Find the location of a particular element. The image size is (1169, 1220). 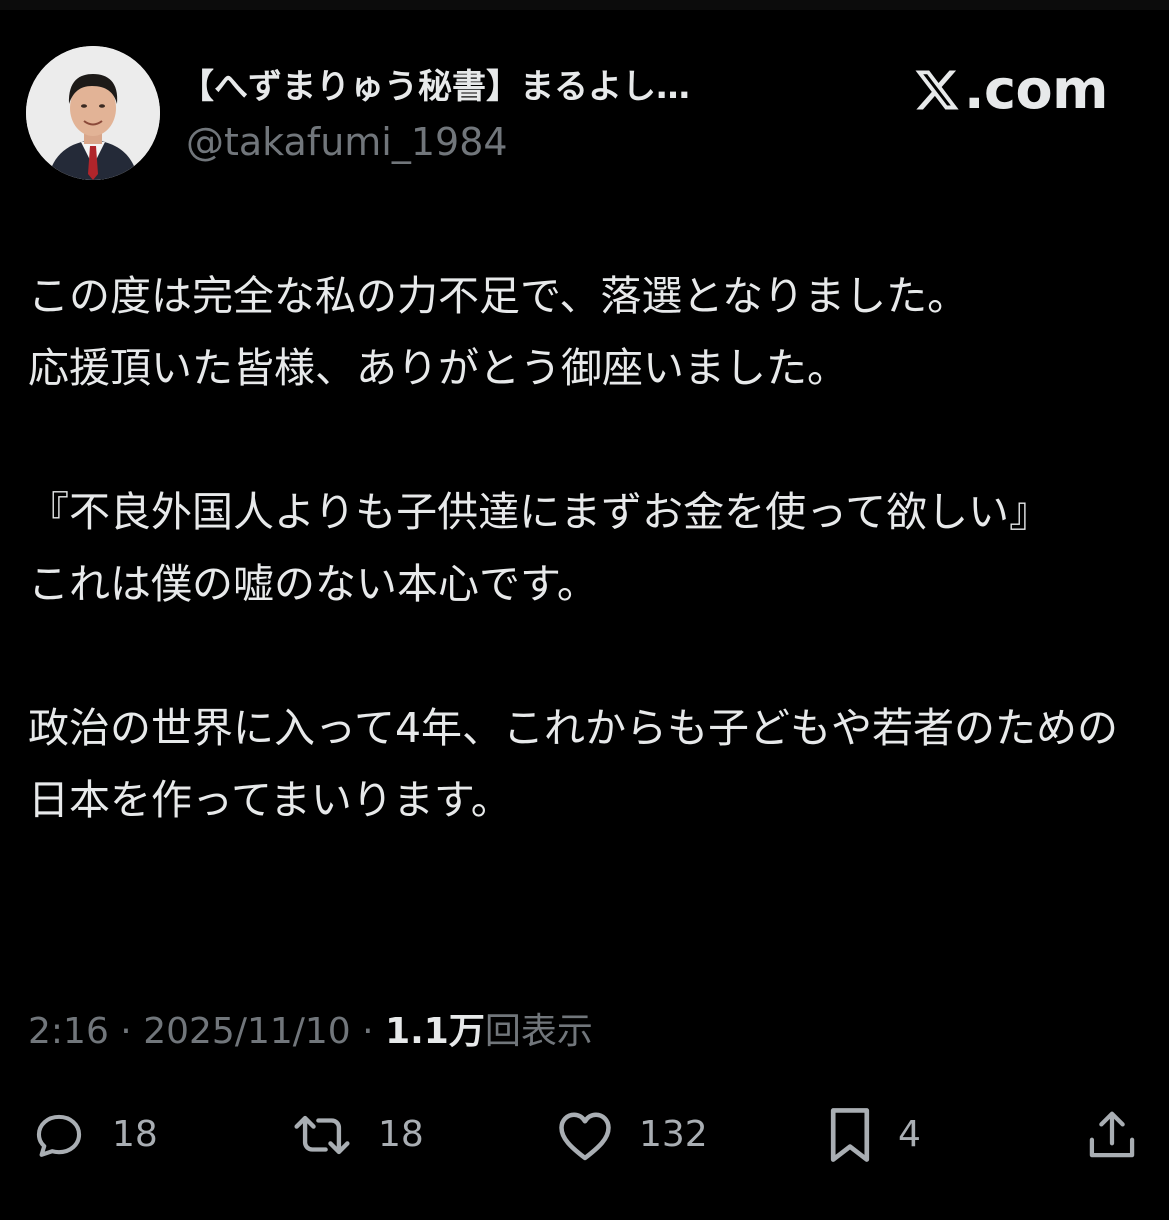

repost-icon is located at coordinates (322, 1135).